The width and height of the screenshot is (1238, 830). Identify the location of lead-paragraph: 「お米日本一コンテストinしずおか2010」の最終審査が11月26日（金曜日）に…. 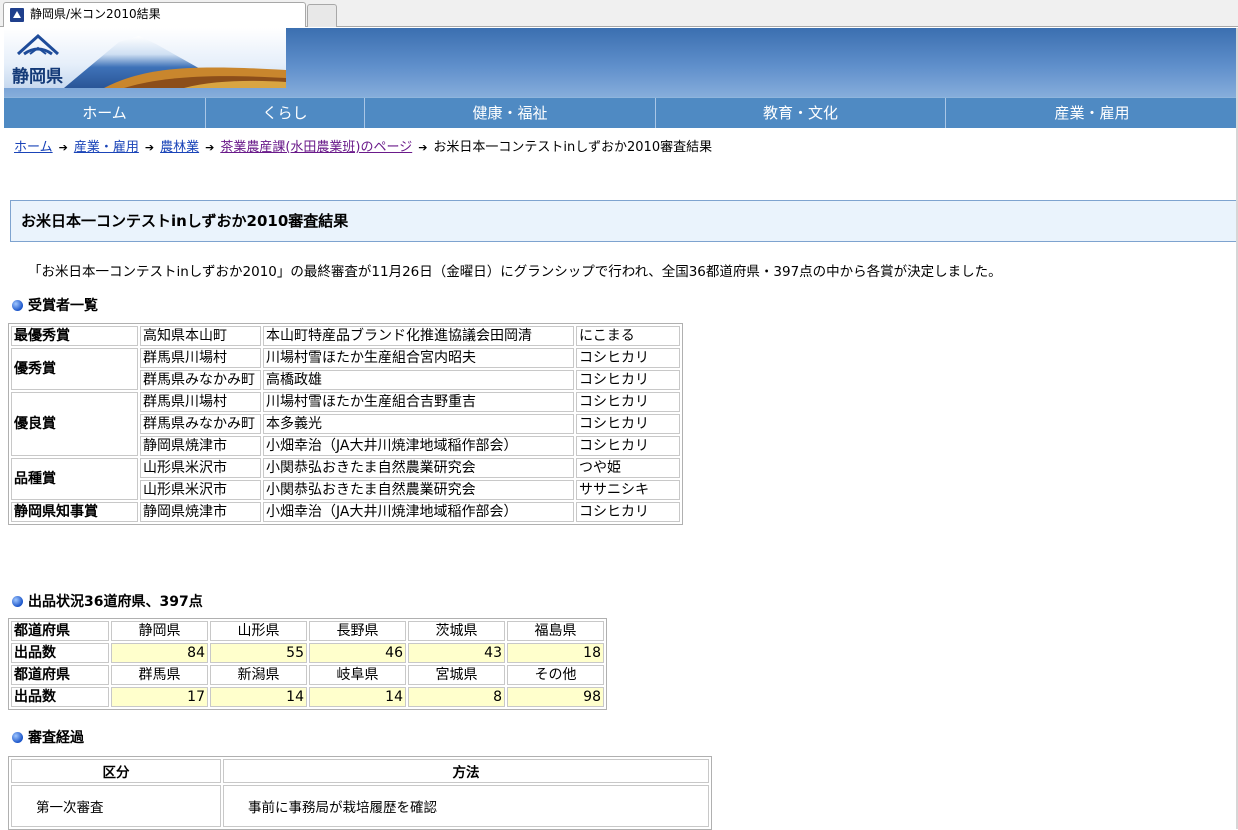
(515, 272).